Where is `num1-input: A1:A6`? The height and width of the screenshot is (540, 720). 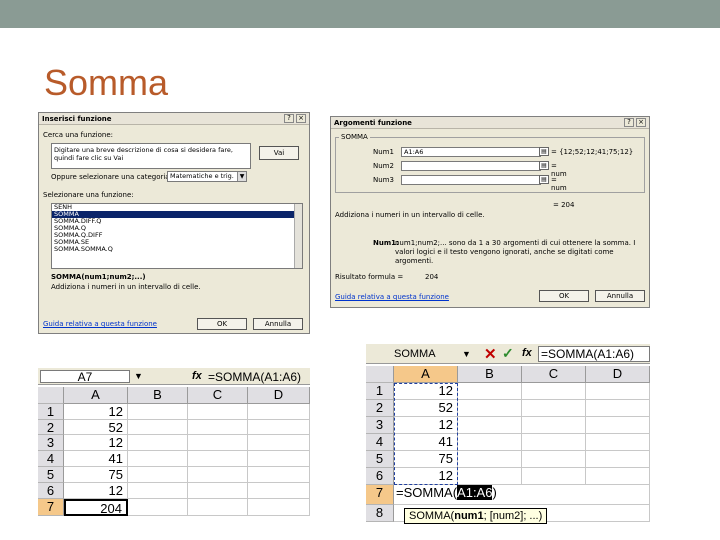 num1-input: A1:A6 is located at coordinates (471, 152).